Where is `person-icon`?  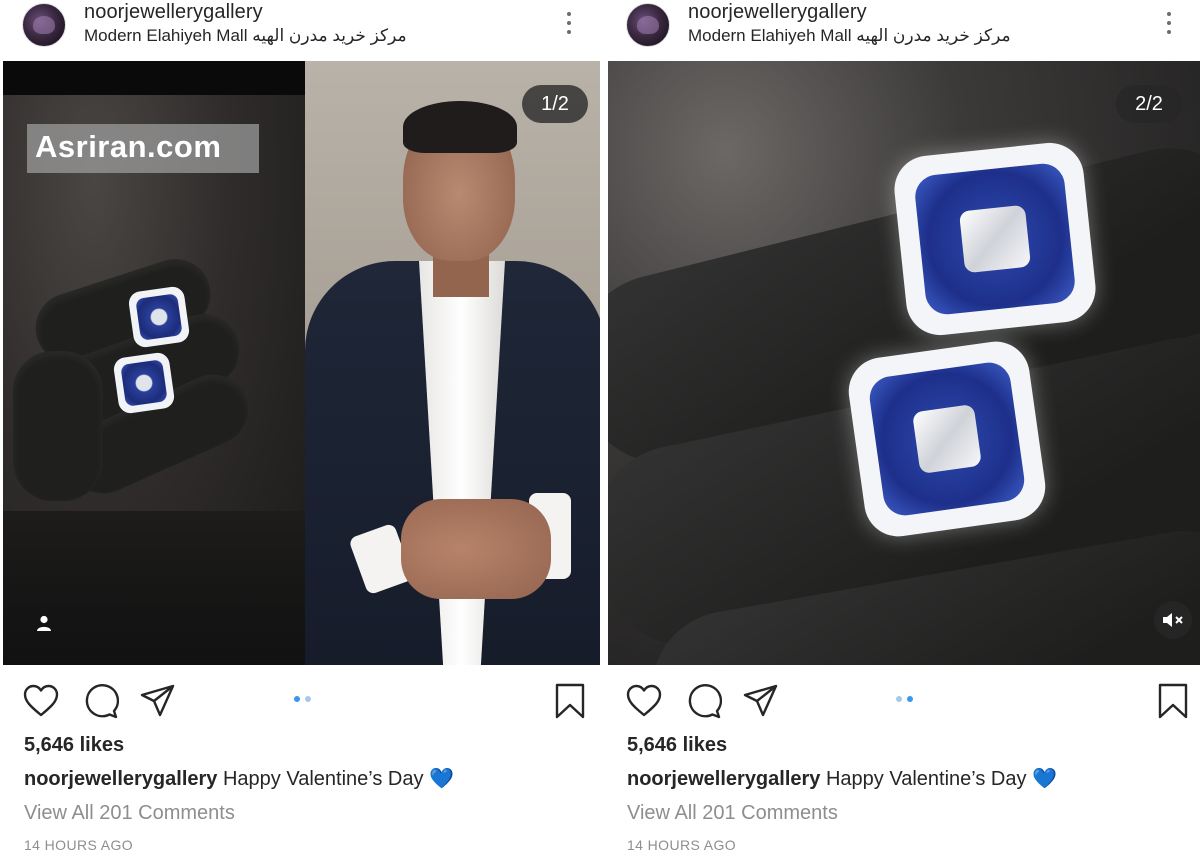
person-icon is located at coordinates (44, 623).